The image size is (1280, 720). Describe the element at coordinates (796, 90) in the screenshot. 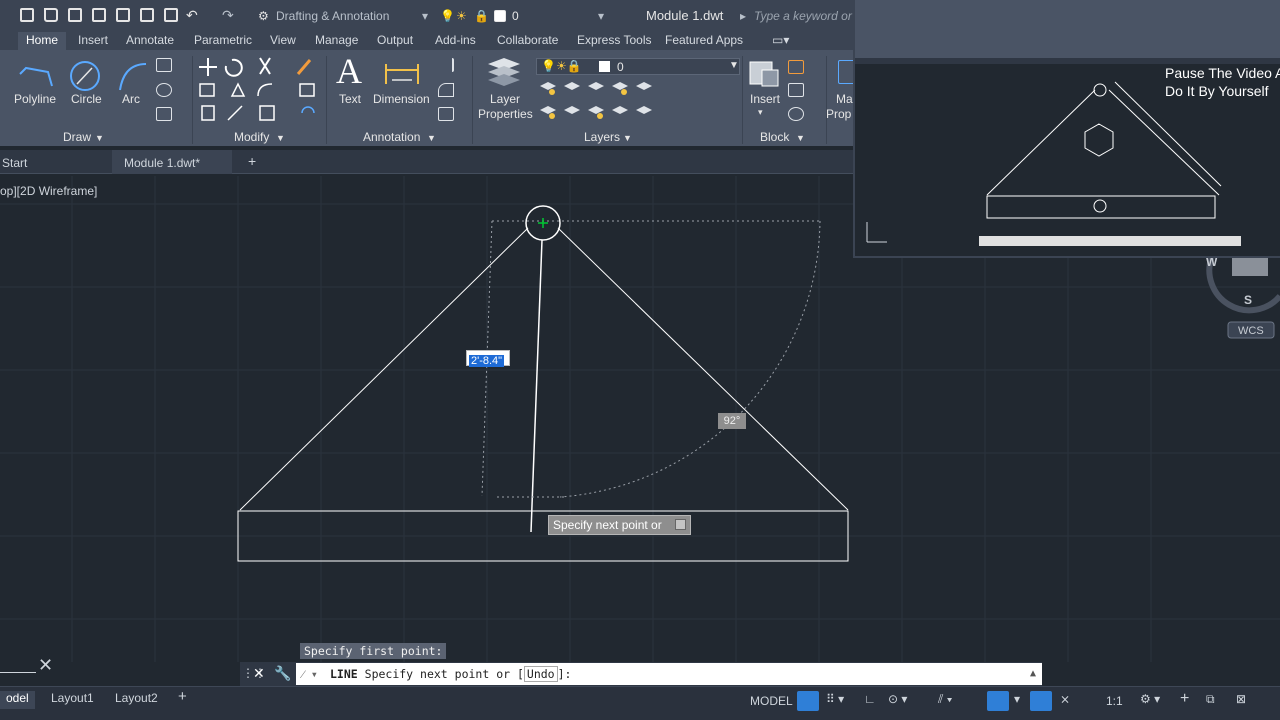

I see `edit-block-icon` at that location.